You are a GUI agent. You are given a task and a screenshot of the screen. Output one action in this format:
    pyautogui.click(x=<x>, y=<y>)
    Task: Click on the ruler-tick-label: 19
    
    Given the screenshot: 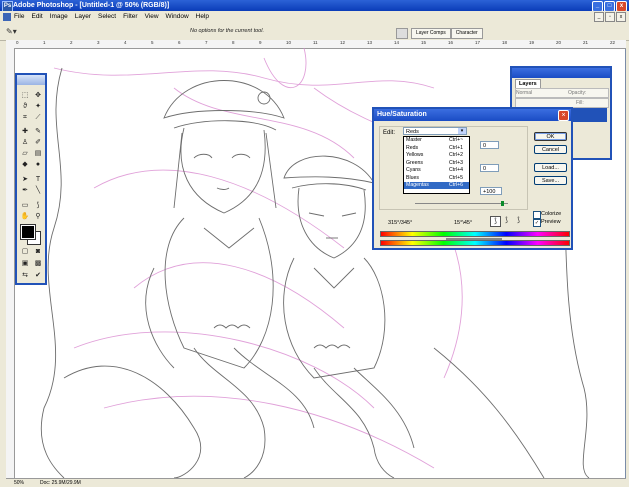 What is the action you would take?
    pyautogui.click(x=532, y=42)
    